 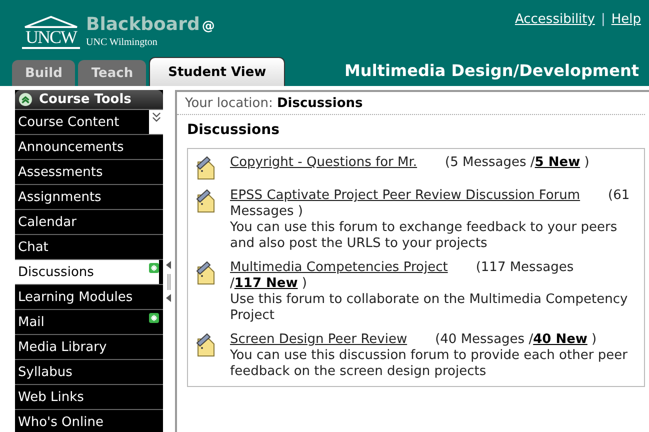 What do you see at coordinates (89, 347) in the screenshot?
I see `sidebar-item: Media Library` at bounding box center [89, 347].